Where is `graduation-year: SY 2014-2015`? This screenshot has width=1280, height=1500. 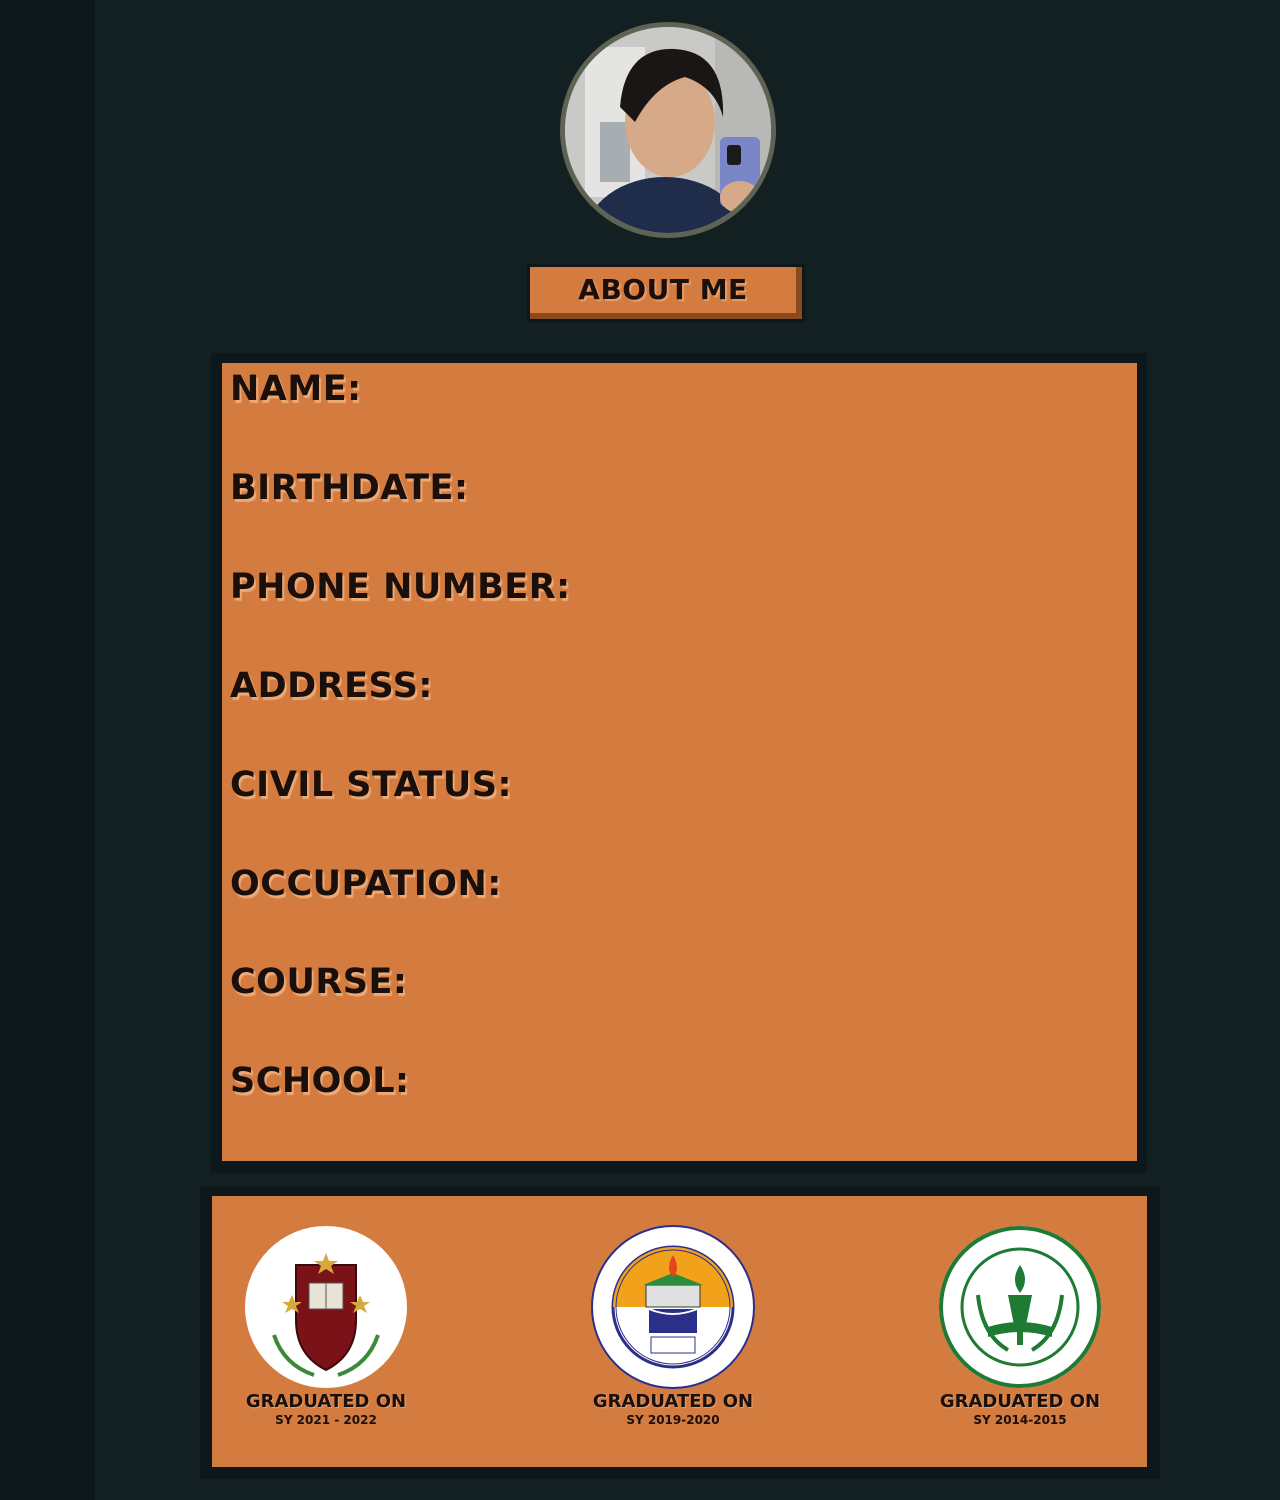 graduation-year: SY 2014-2015 is located at coordinates (1020, 1420).